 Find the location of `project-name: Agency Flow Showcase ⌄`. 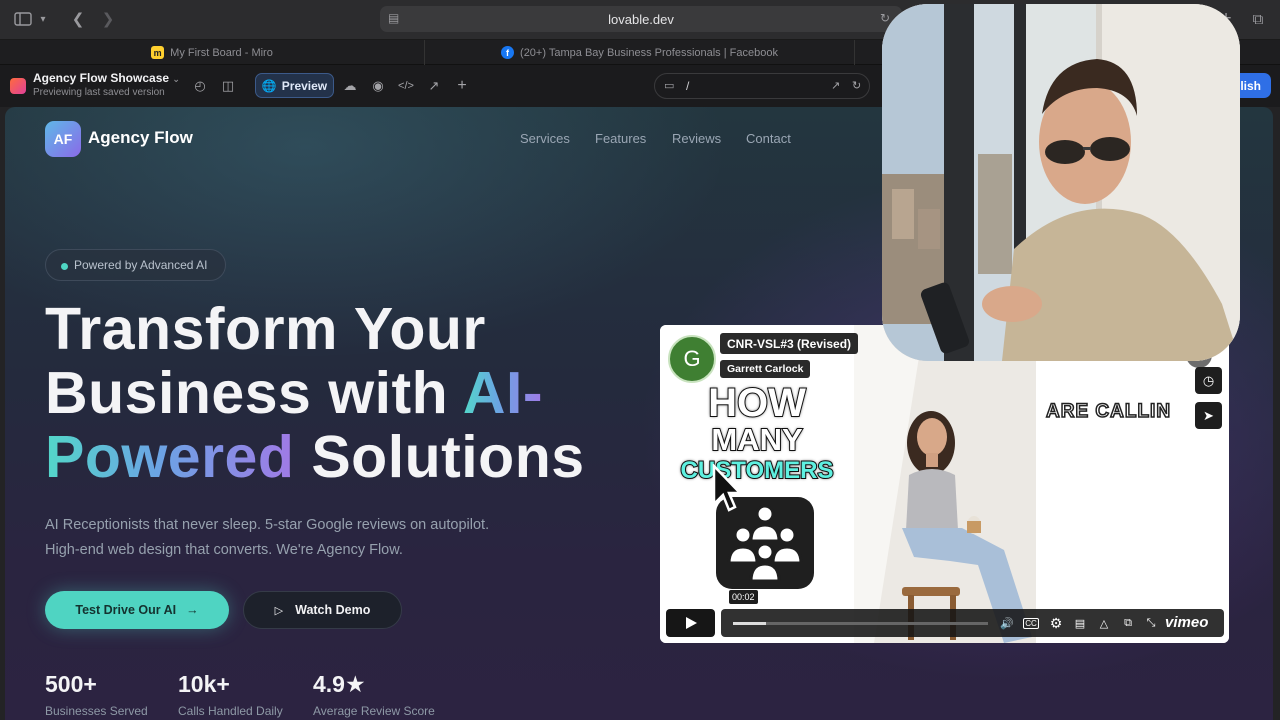

project-name: Agency Flow Showcase ⌄ is located at coordinates (106, 78).